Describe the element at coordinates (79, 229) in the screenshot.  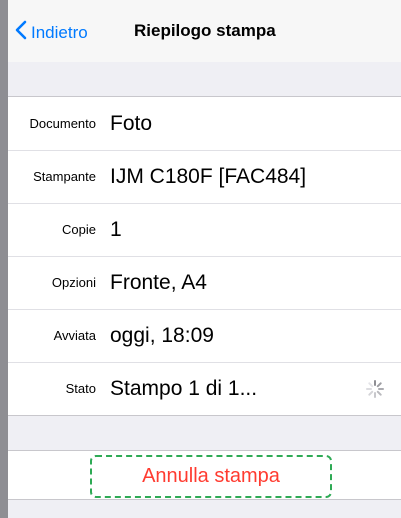
I see `detail-label: Copie` at that location.